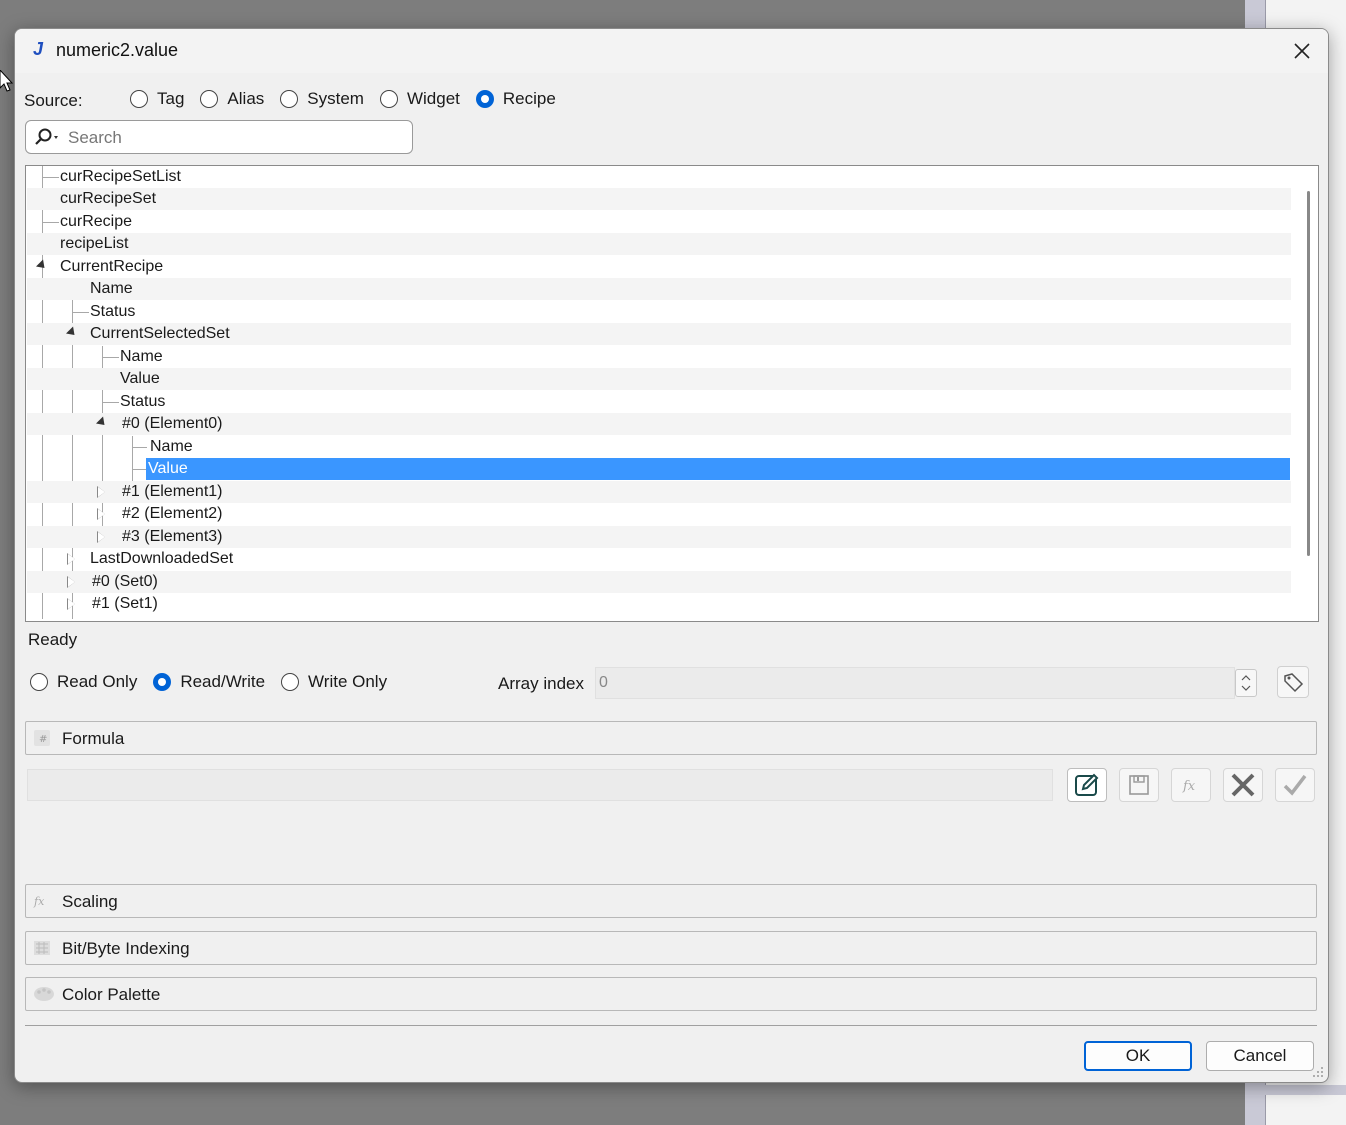  What do you see at coordinates (540, 785) in the screenshot?
I see `formula-input` at bounding box center [540, 785].